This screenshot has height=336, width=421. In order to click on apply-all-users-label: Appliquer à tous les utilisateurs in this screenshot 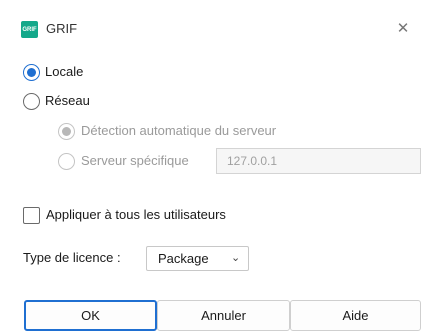, I will do `click(136, 214)`.